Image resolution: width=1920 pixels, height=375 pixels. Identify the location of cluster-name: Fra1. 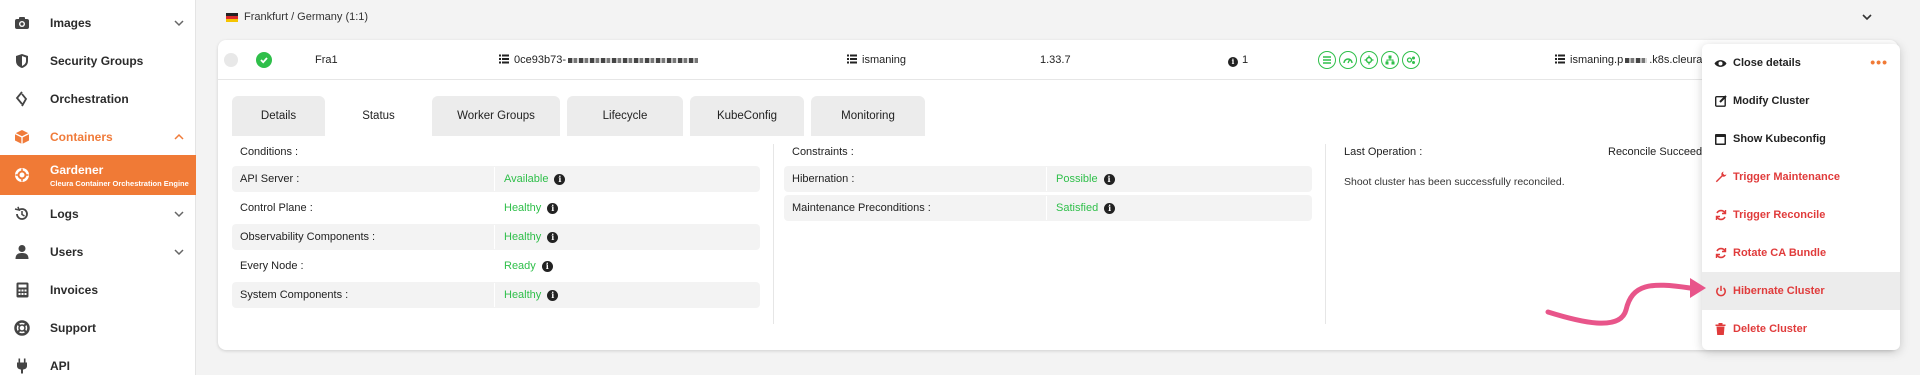
(326, 60).